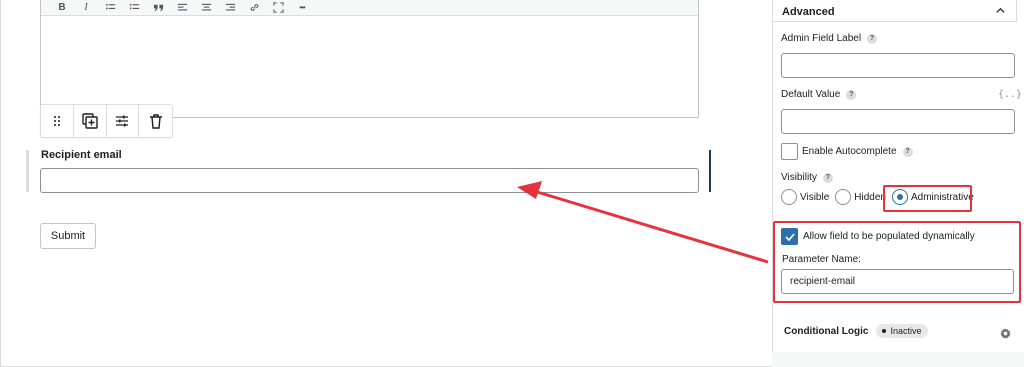  I want to click on editor-toolbar: B I •••, so click(369, 8).